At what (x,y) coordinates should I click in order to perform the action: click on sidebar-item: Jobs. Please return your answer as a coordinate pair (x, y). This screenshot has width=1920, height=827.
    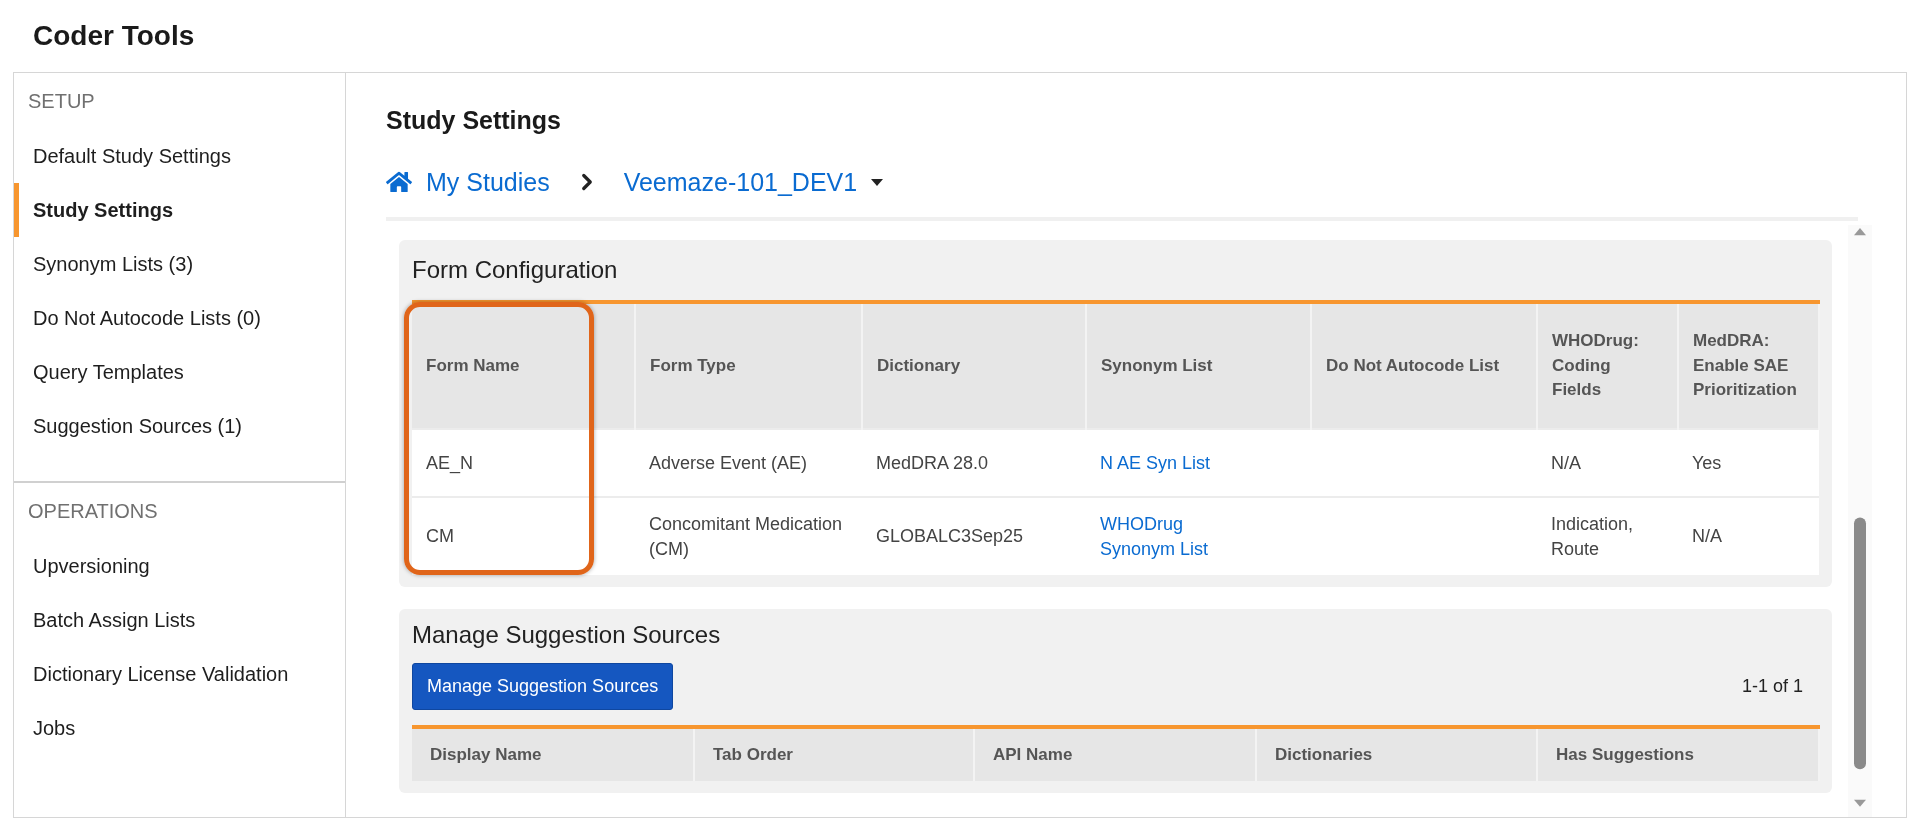
    Looking at the image, I should click on (179, 728).